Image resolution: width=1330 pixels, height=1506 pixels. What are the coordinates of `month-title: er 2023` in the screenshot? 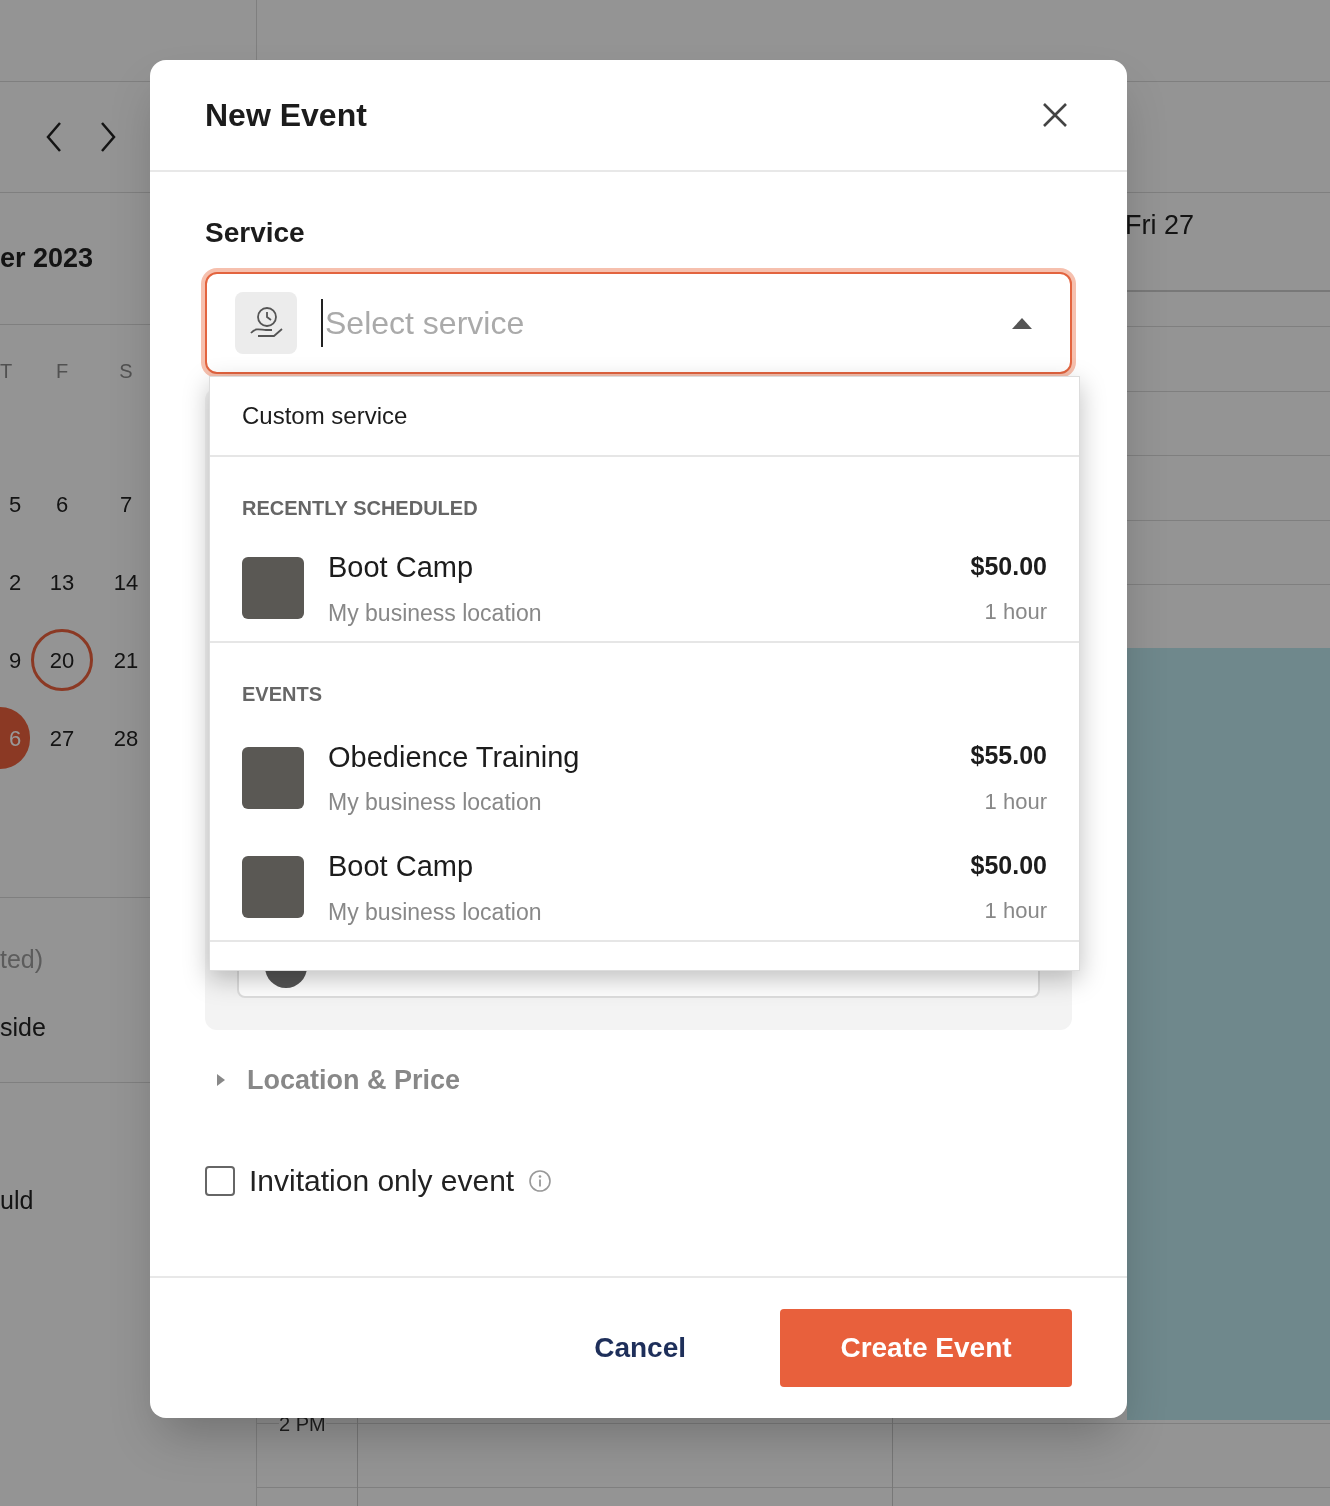 It's located at (47, 259).